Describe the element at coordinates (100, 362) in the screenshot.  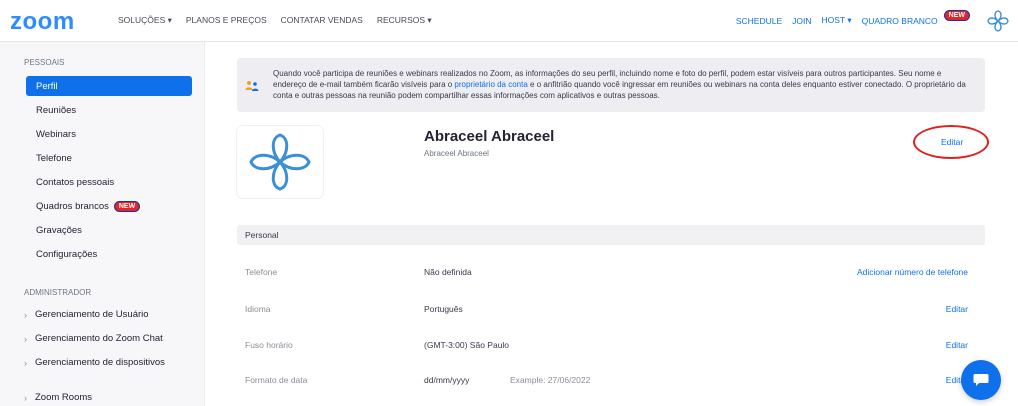
I see `sidebar-item-label: Gerenciamento de dispositivos` at that location.